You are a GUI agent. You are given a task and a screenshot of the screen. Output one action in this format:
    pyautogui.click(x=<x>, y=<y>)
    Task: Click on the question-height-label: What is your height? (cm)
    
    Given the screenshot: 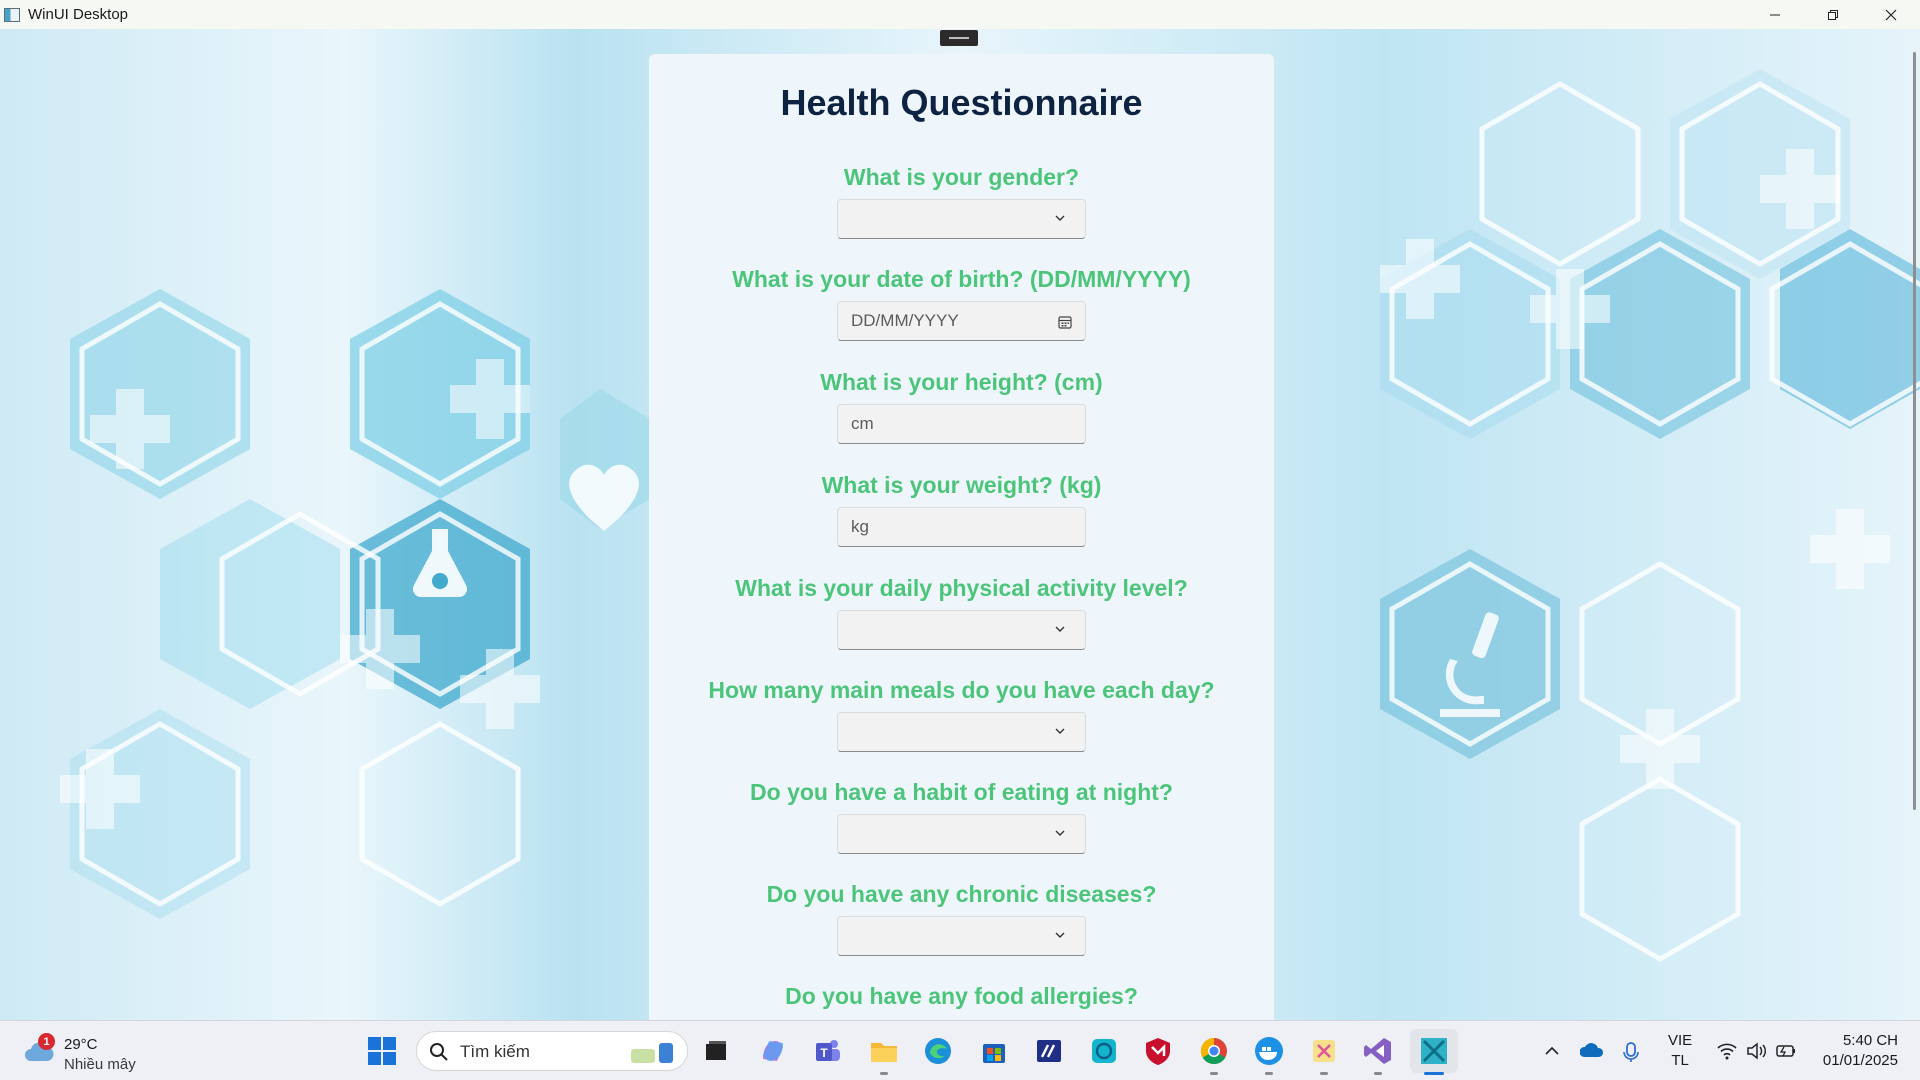 What is the action you would take?
    pyautogui.click(x=961, y=382)
    